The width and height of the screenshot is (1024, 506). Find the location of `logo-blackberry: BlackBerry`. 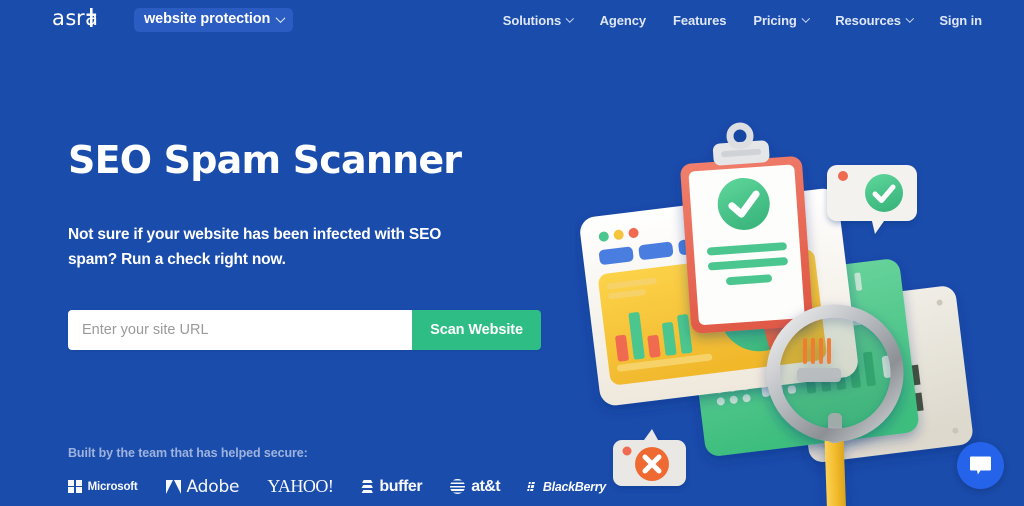

logo-blackberry: BlackBerry is located at coordinates (566, 486).